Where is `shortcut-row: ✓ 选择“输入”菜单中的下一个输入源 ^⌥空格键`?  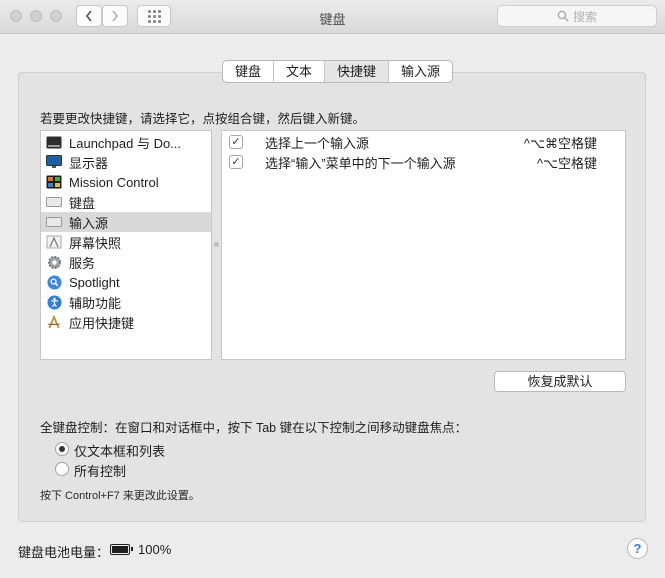 shortcut-row: ✓ 选择“输入”菜单中的下一个输入源 ^⌥空格键 is located at coordinates (423, 162).